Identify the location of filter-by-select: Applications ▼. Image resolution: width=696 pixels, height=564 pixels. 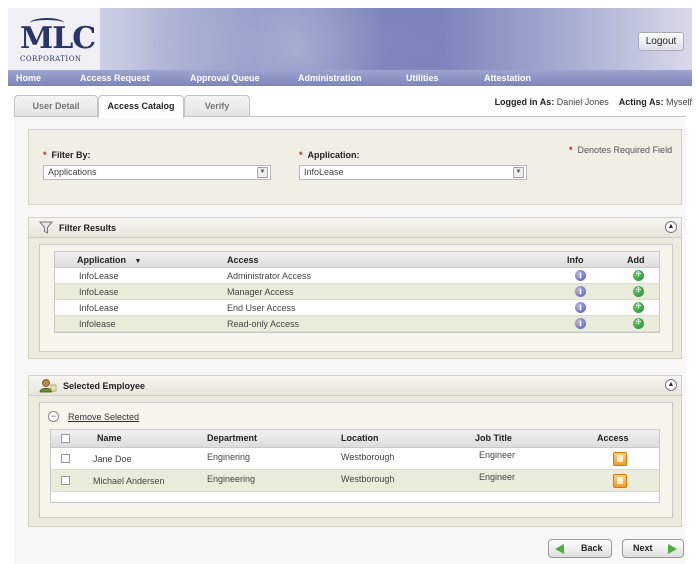
(157, 172).